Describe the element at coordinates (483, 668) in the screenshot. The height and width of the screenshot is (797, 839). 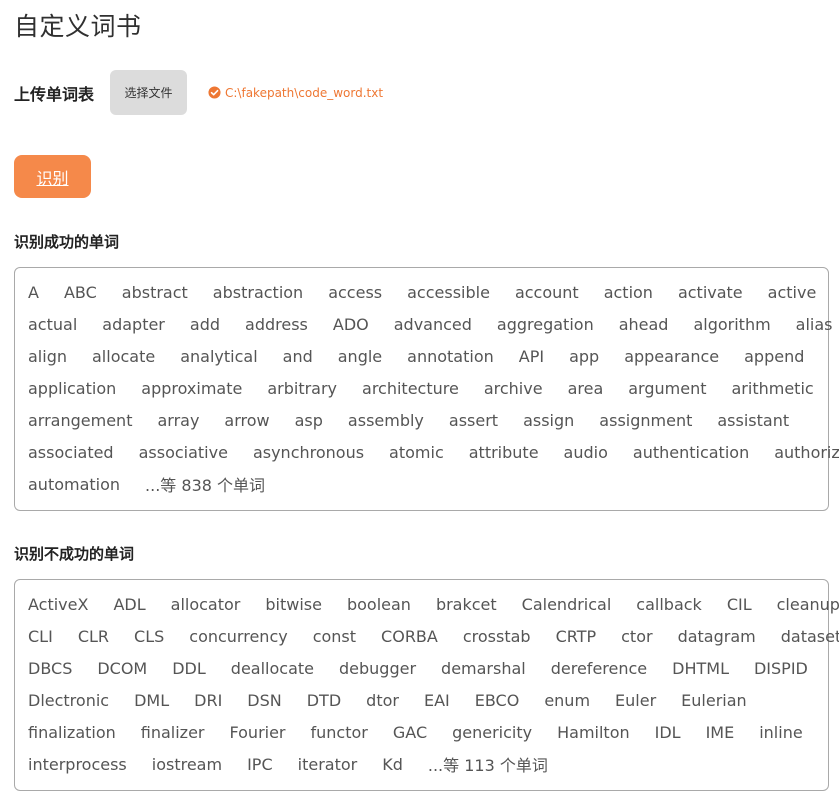
I see `word-item: demarshal` at that location.